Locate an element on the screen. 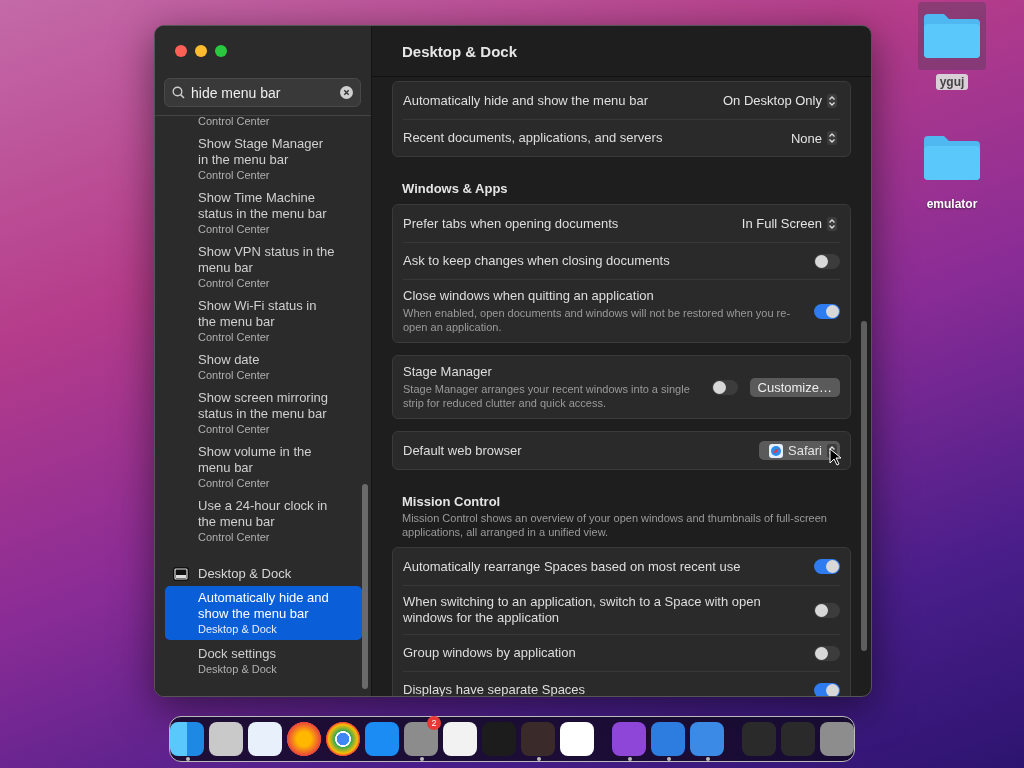  notification-badge: 2 is located at coordinates (434, 723).